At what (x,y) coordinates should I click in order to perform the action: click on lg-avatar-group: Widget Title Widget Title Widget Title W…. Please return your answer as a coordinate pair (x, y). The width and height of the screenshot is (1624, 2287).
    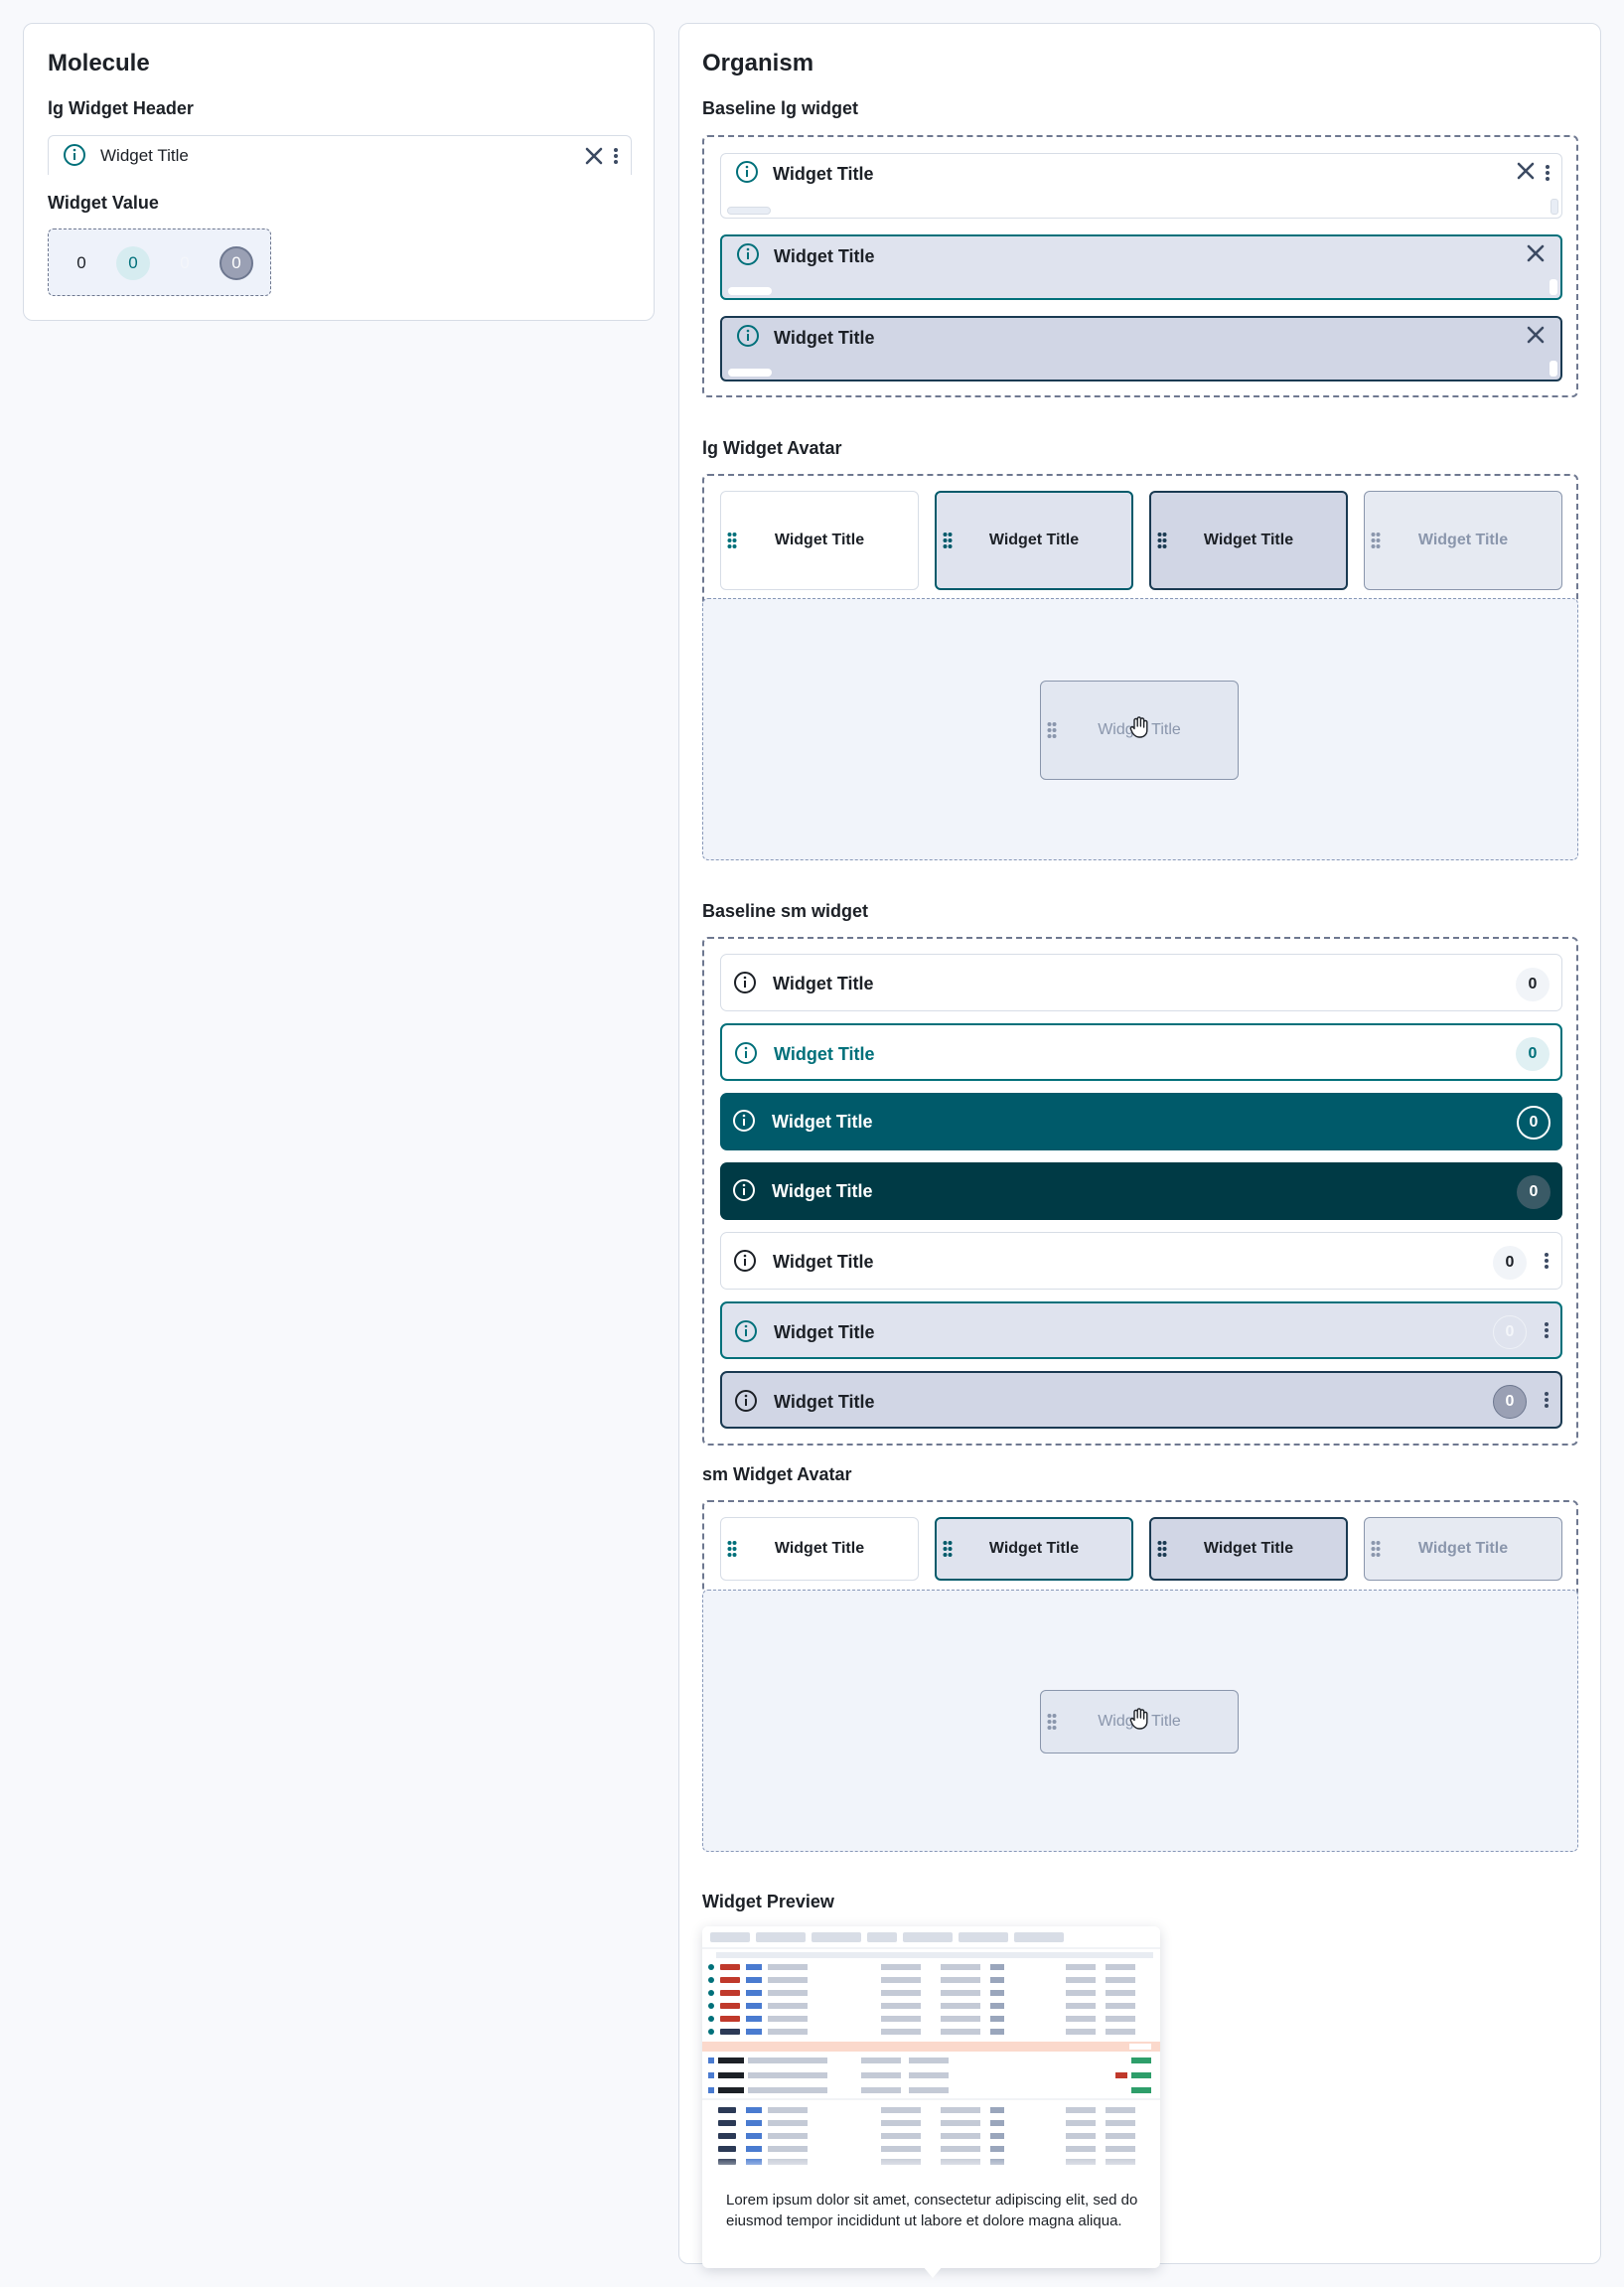
    Looking at the image, I should click on (1140, 541).